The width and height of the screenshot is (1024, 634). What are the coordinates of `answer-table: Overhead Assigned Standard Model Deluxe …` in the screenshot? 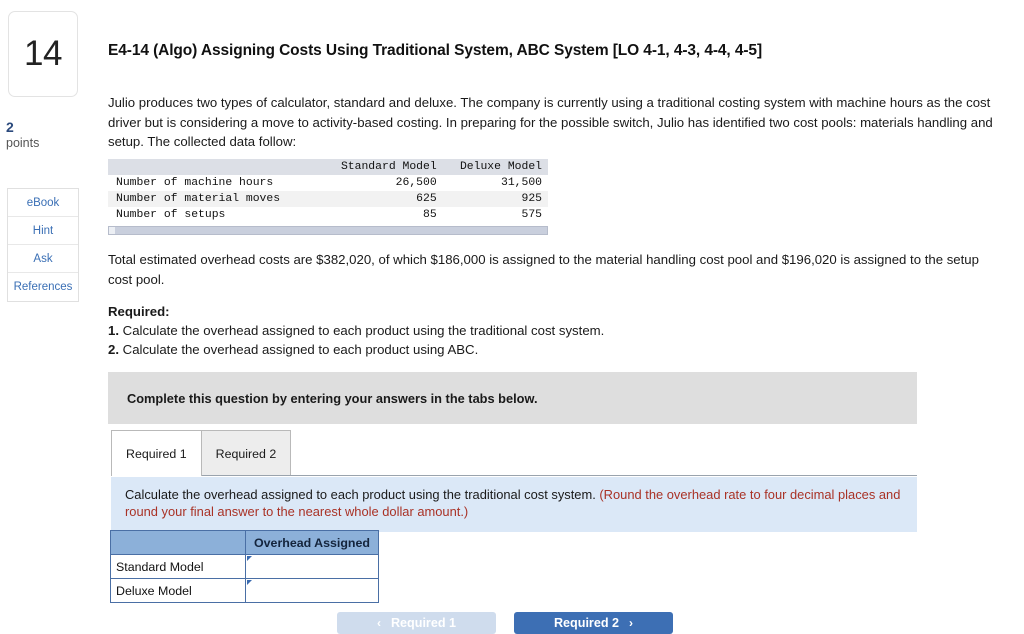 It's located at (244, 566).